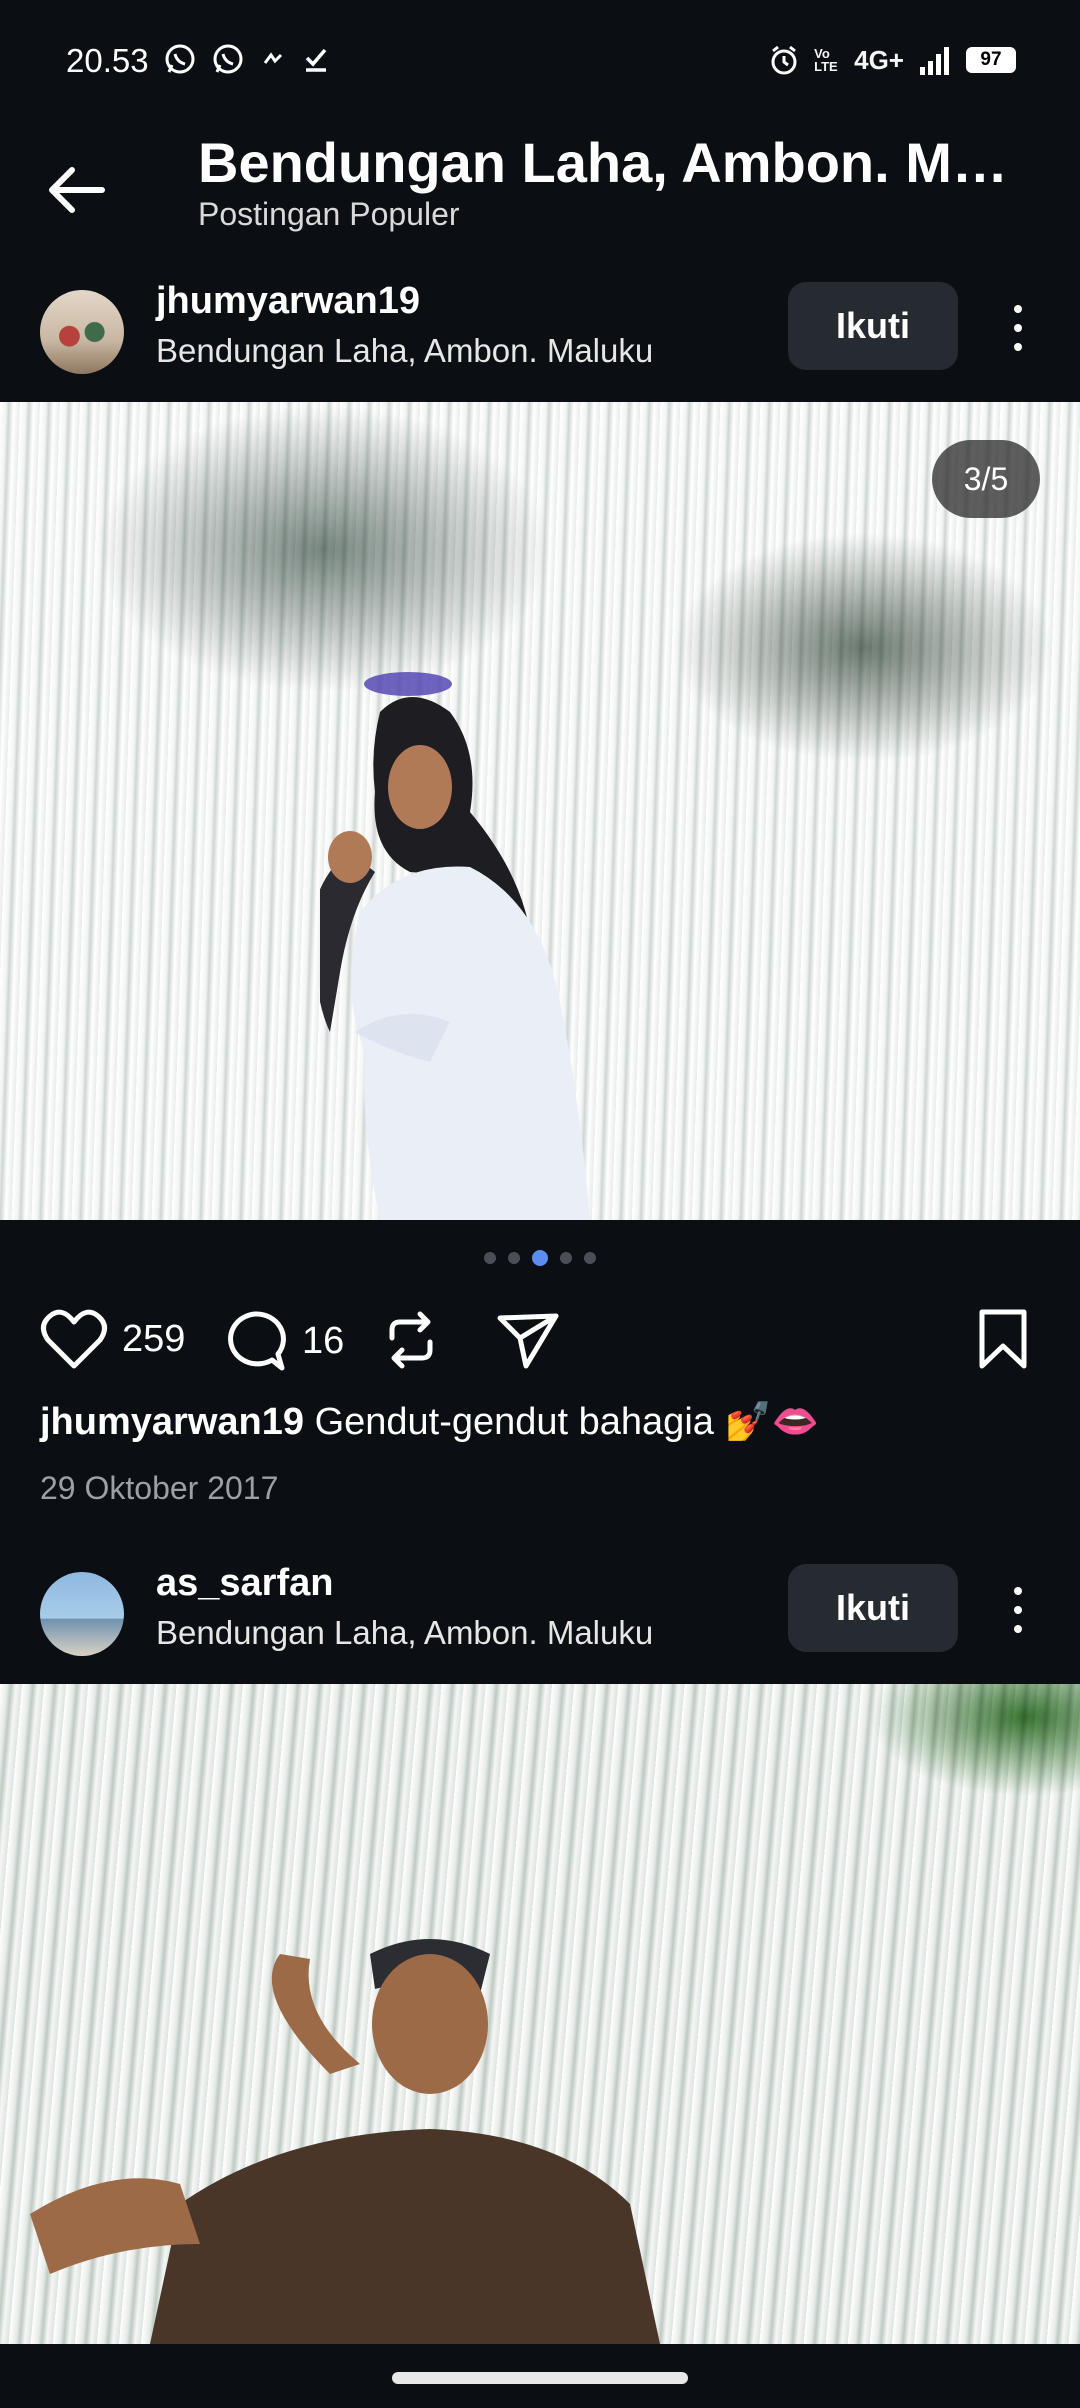  I want to click on back-arrow-icon, so click(77, 190).